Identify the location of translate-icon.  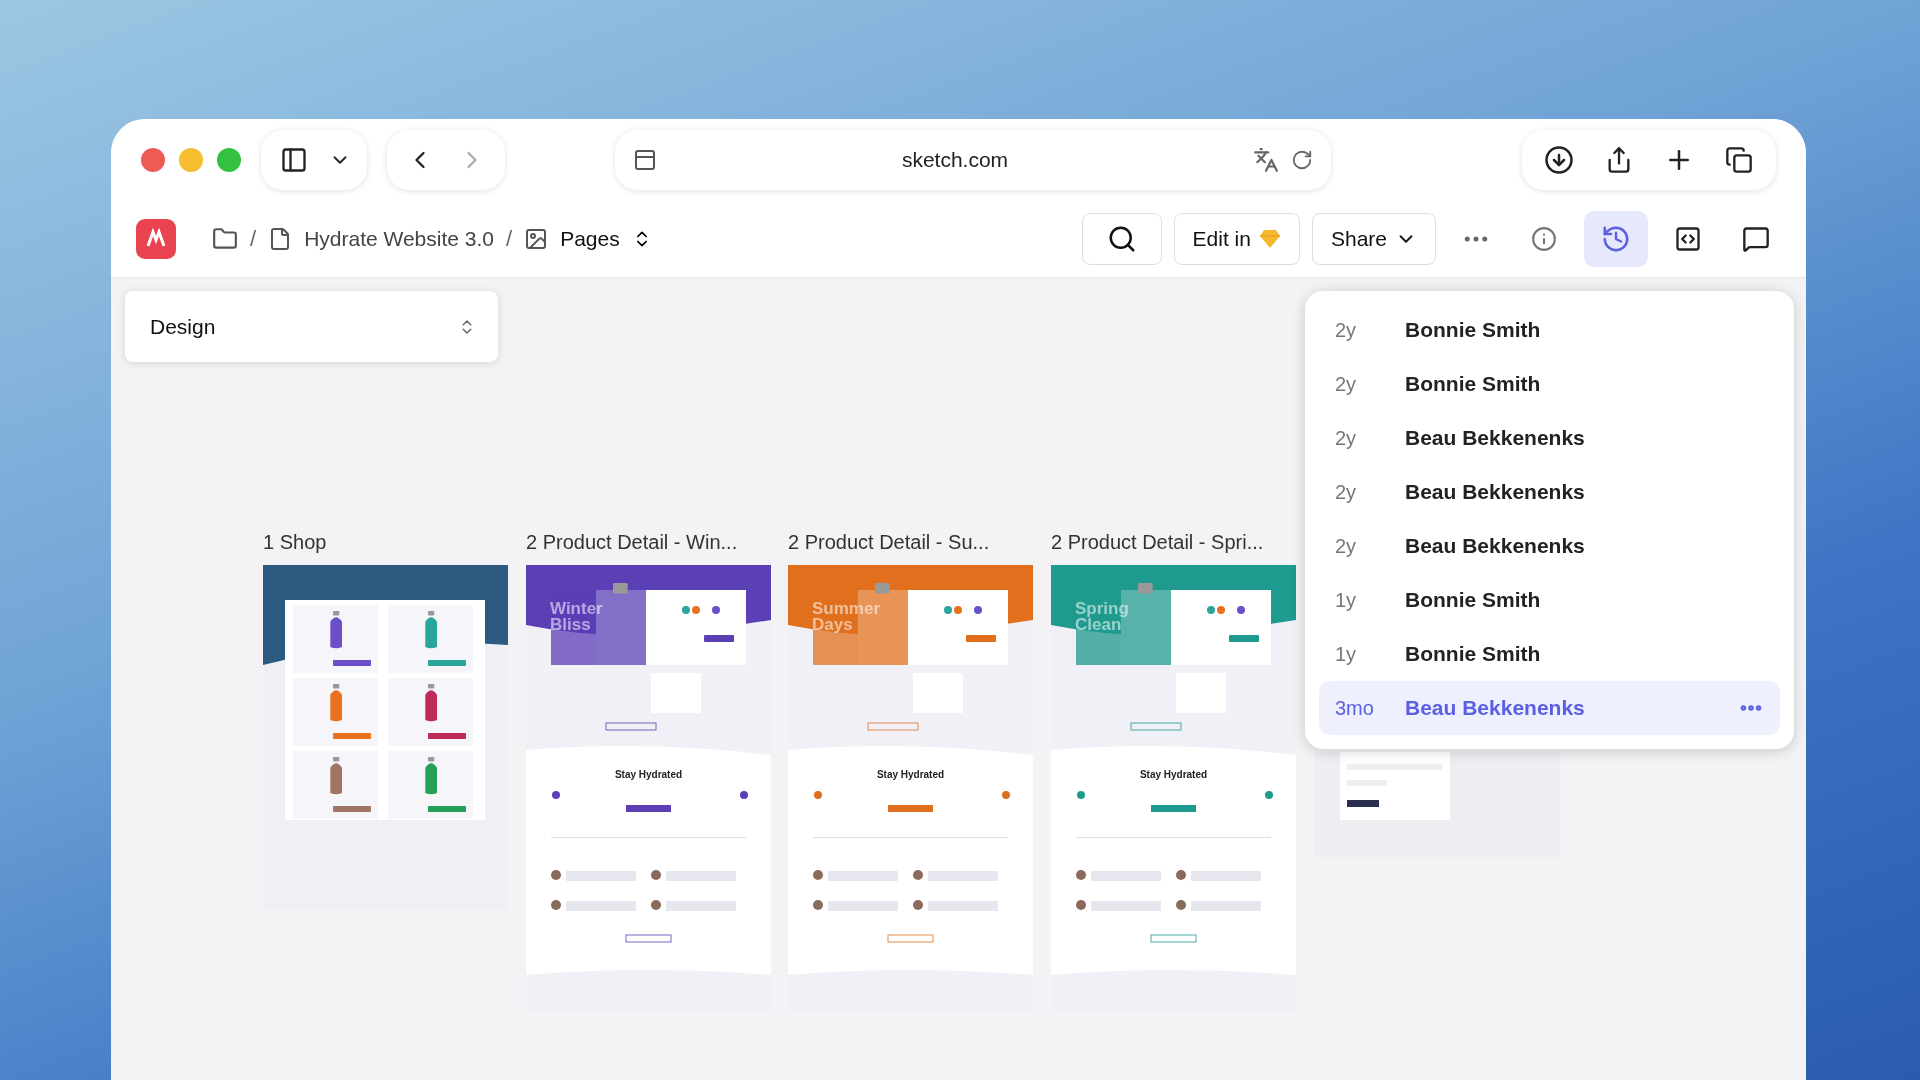
(1266, 160).